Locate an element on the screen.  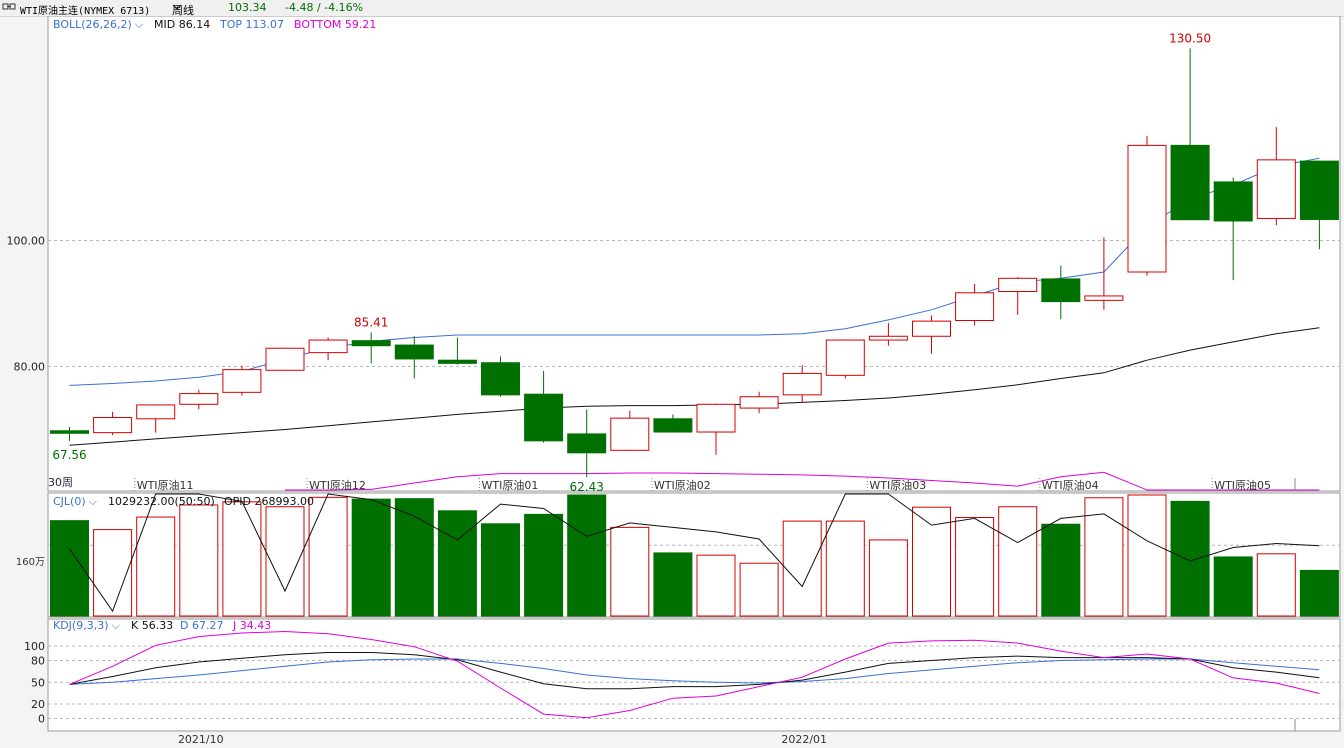
price-tick-label: 100.00 is located at coordinates (26, 241).